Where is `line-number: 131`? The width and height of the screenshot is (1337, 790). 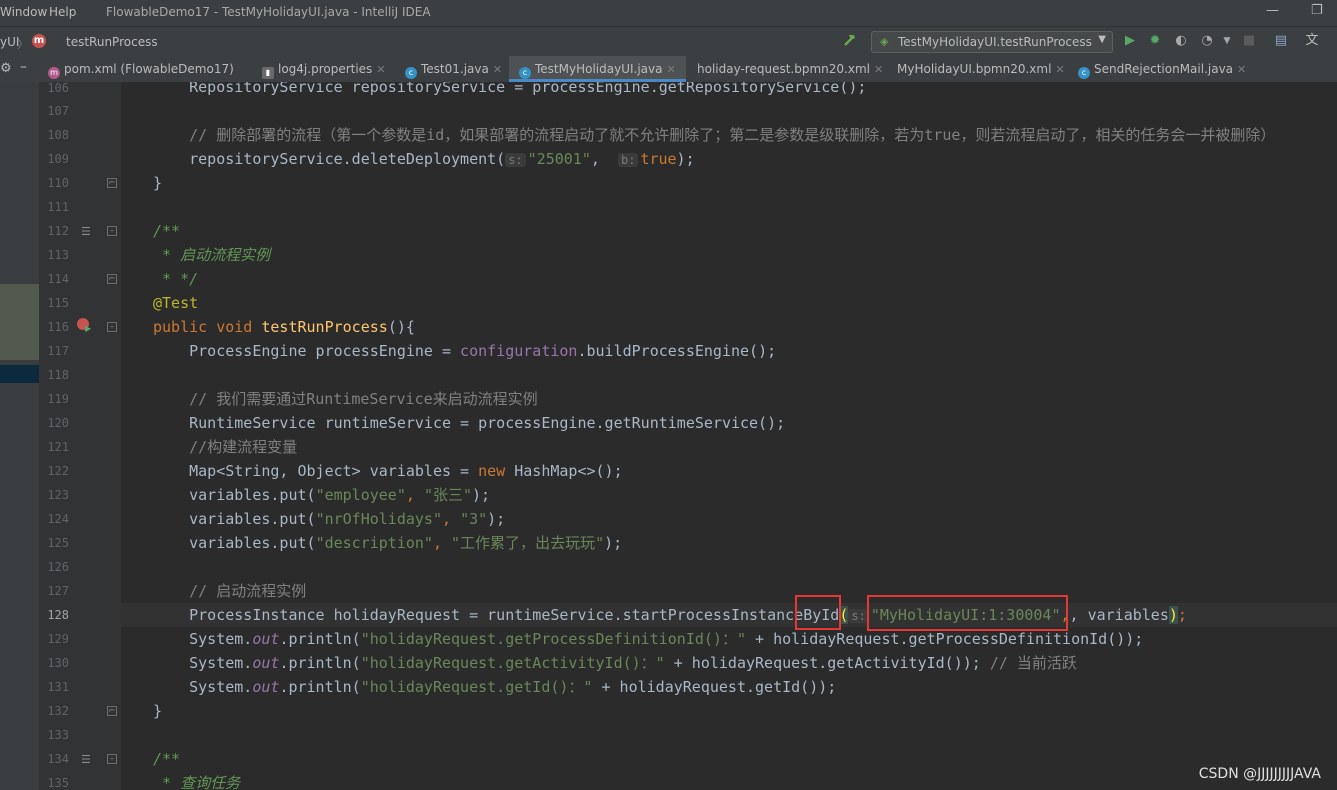
line-number: 131 is located at coordinates (58, 687).